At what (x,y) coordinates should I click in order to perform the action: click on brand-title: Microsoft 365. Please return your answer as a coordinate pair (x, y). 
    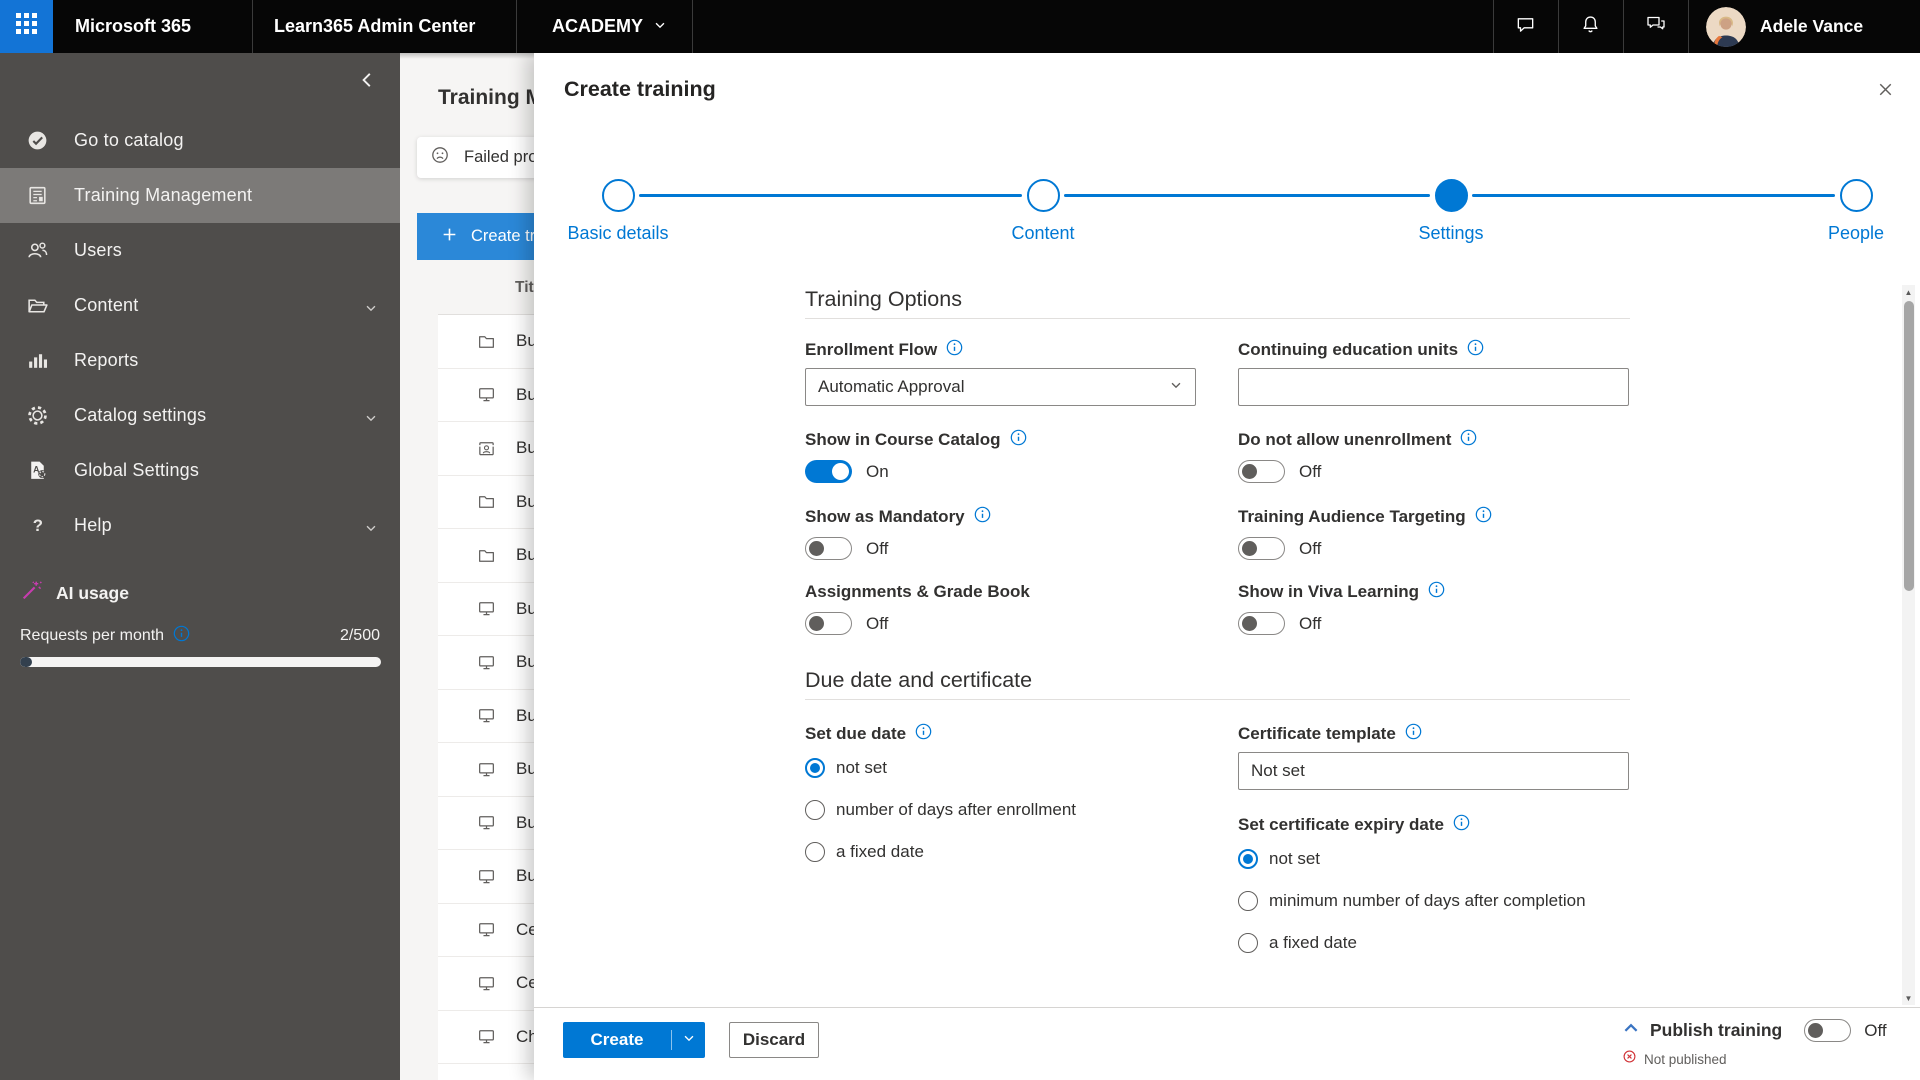
    Looking at the image, I should click on (133, 26).